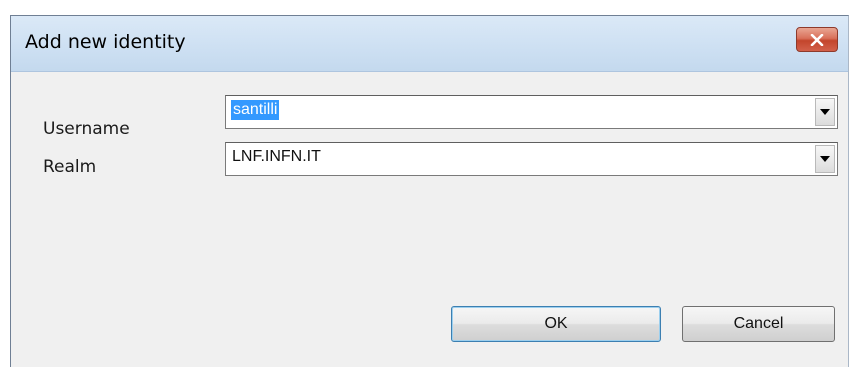 This screenshot has height=367, width=851. What do you see at coordinates (70, 167) in the screenshot?
I see `realm-label: Realm` at bounding box center [70, 167].